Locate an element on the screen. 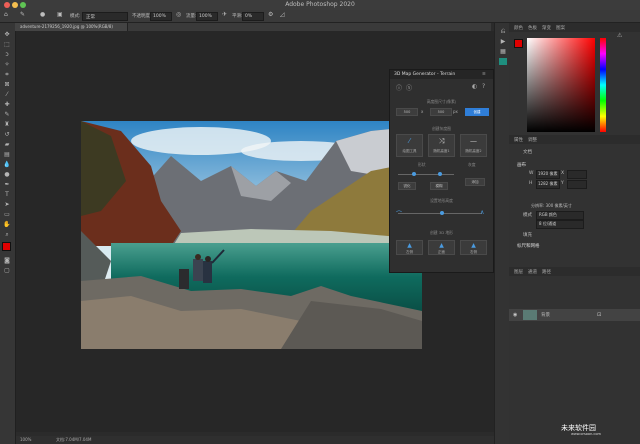 The height and width of the screenshot is (444, 640). title-bar: Adobe Photoshop 2020 is located at coordinates (320, 5).